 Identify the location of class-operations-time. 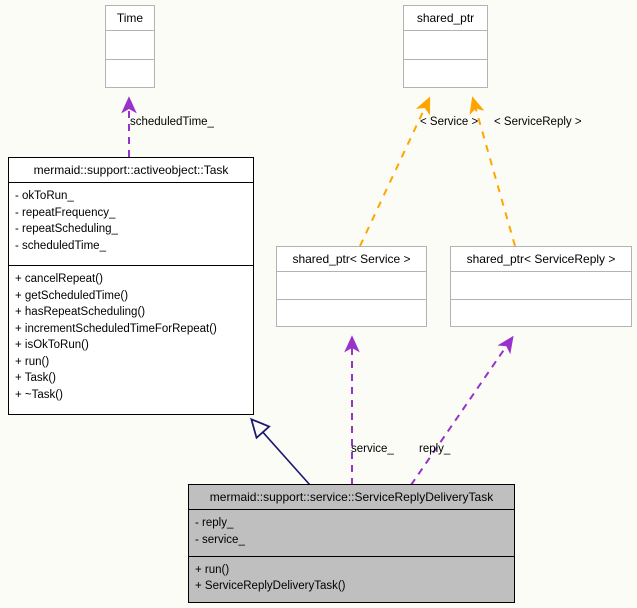
(130, 74).